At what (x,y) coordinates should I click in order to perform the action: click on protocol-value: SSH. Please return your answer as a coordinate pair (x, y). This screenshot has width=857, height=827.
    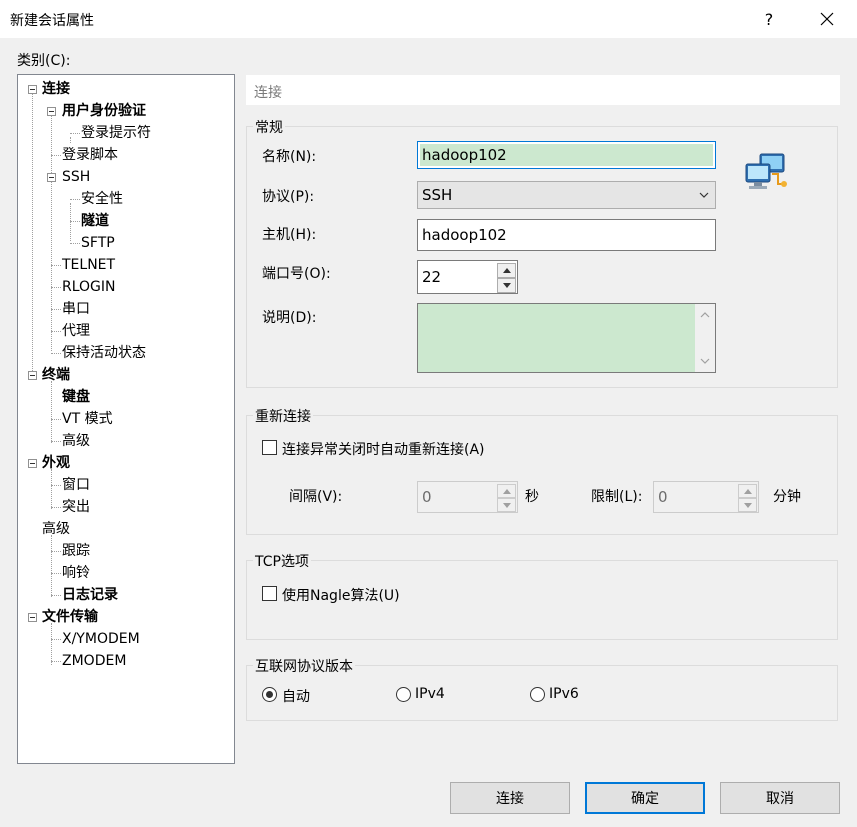
    Looking at the image, I should click on (437, 195).